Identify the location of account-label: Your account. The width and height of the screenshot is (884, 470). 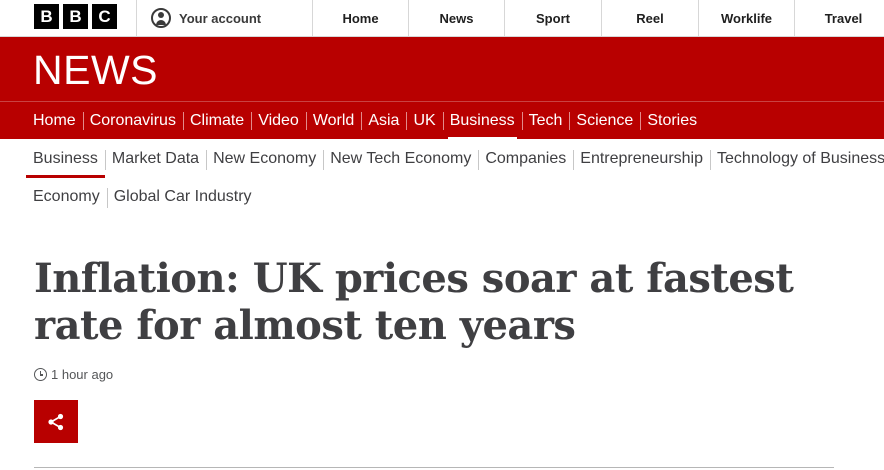
(220, 18).